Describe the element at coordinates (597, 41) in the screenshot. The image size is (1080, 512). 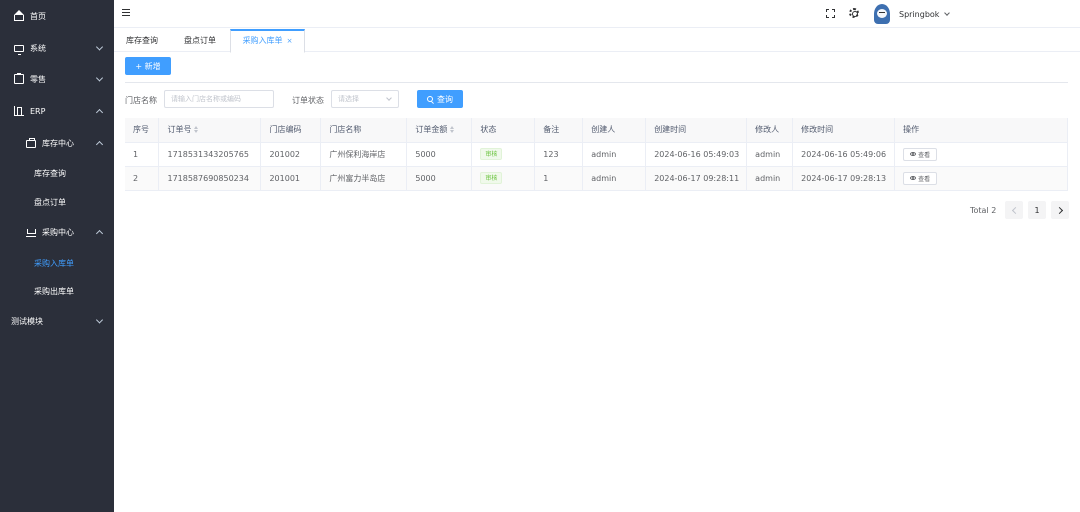
I see `tags-view: 库存查询 盘点订单 采购入库单 ×` at that location.